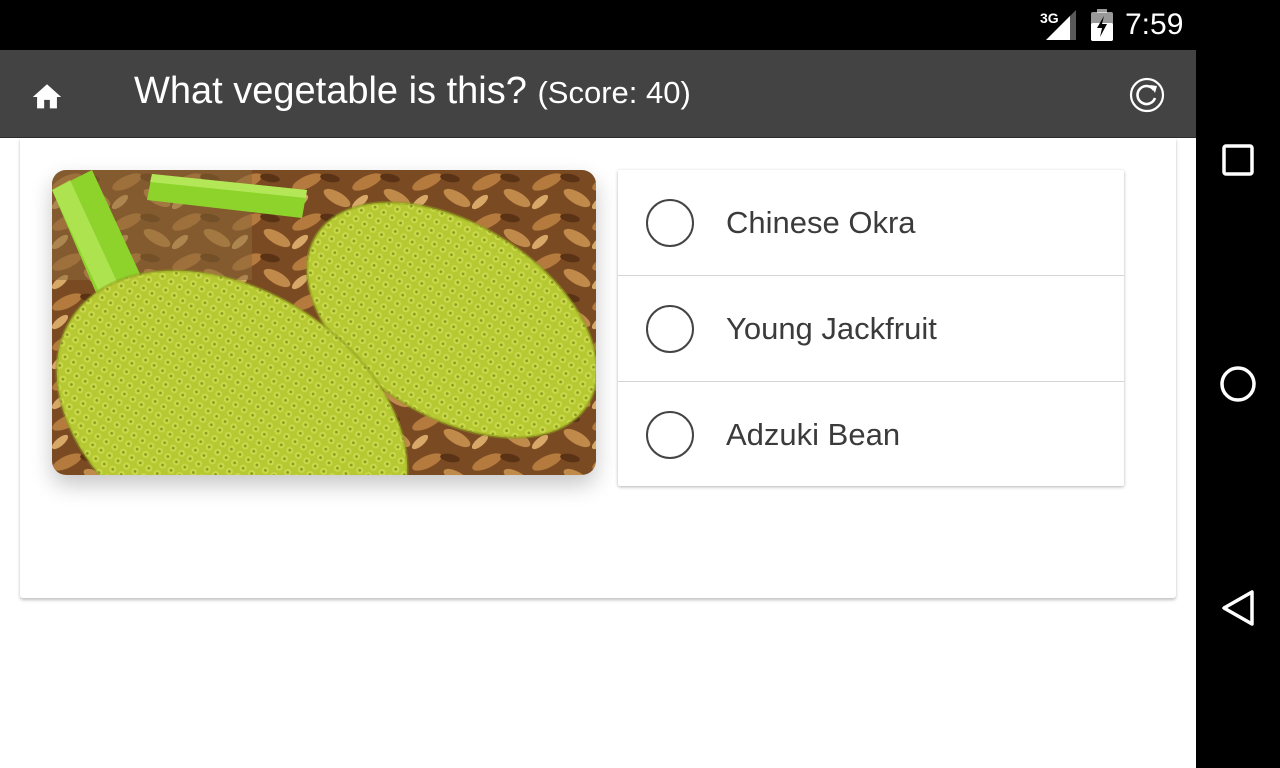 The image size is (1280, 768). I want to click on answer-option: Chinese Okra, so click(871, 223).